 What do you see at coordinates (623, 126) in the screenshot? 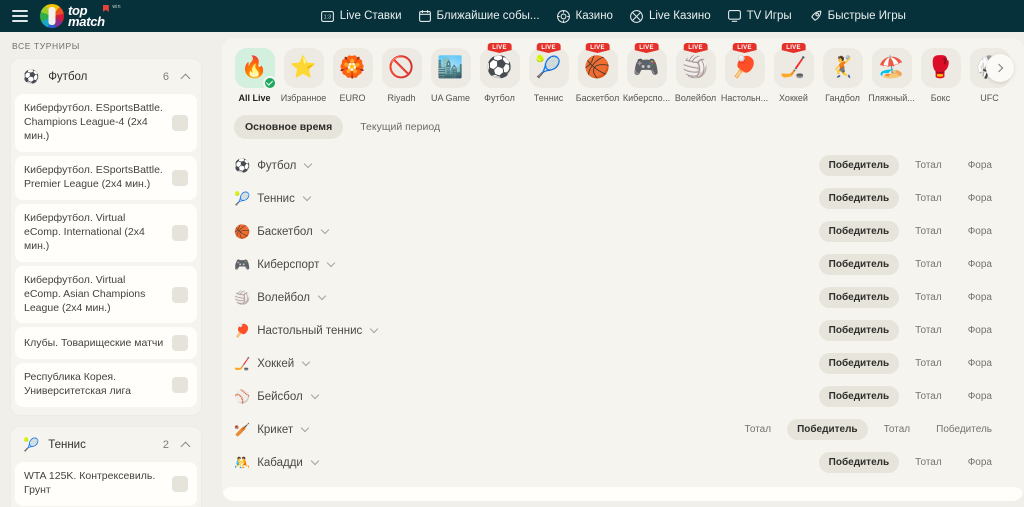
I see `period-tab-bar: Основное время Текущий период` at bounding box center [623, 126].